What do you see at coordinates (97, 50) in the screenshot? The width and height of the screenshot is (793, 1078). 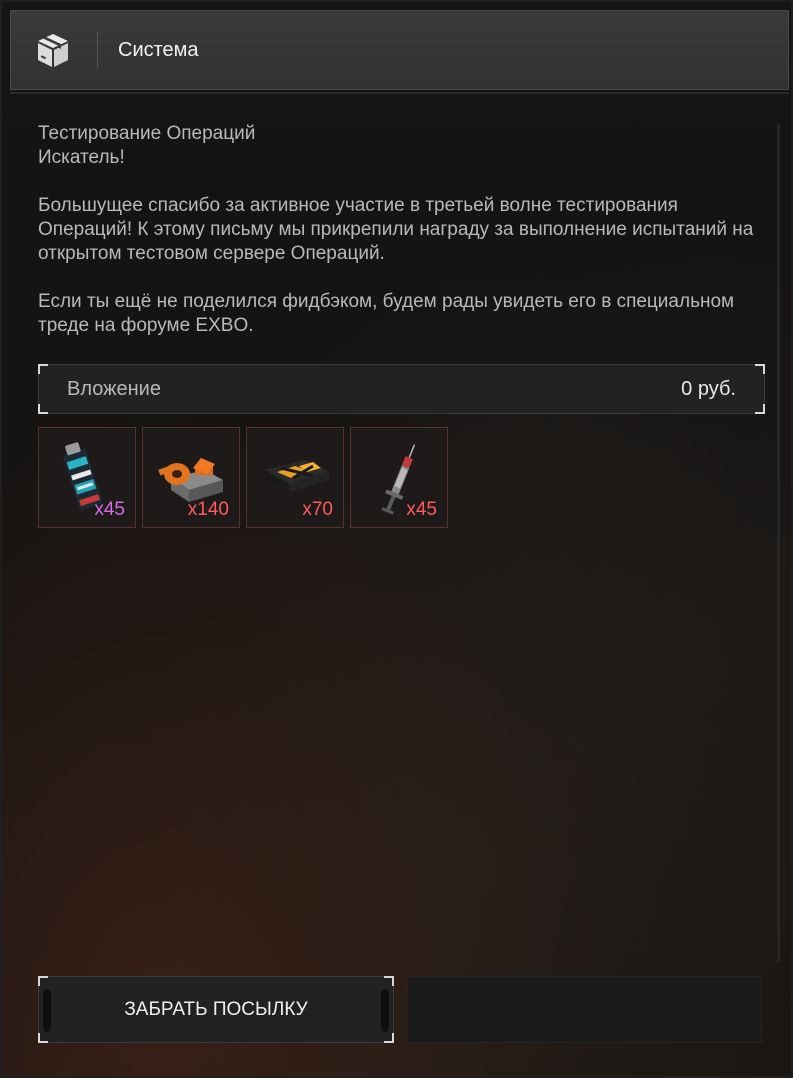 I see `header-divider` at bounding box center [97, 50].